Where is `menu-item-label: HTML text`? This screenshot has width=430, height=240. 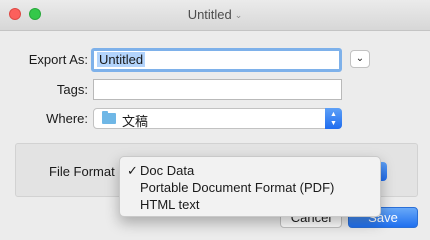 menu-item-label: HTML text is located at coordinates (170, 204).